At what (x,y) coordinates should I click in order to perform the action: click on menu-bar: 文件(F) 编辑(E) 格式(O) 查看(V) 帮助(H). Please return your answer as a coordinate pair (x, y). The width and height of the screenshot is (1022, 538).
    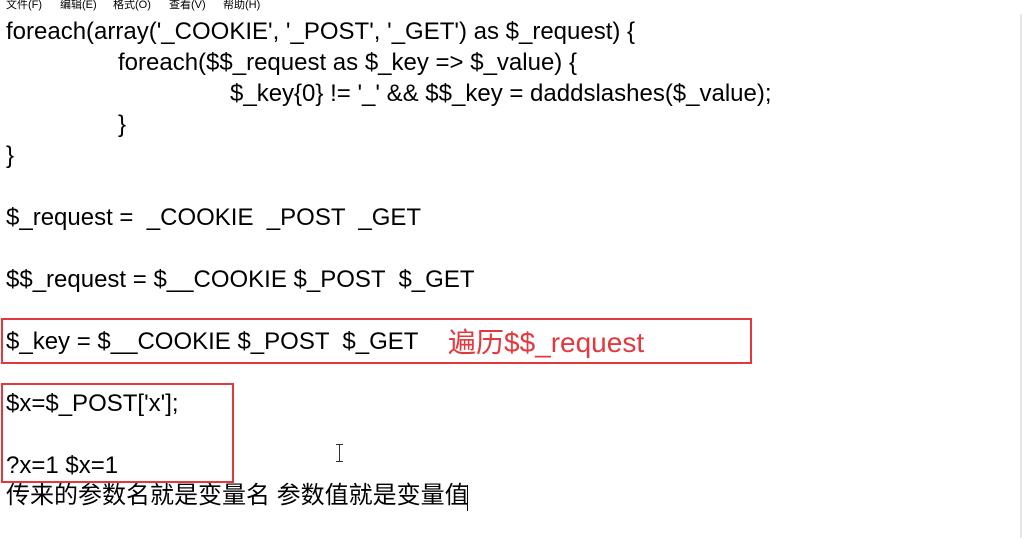
    Looking at the image, I should click on (511, 7).